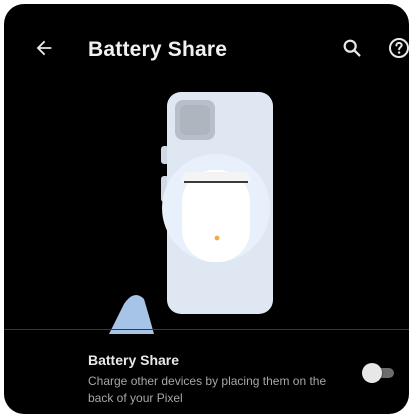  What do you see at coordinates (216, 216) in the screenshot?
I see `earbuds-case` at bounding box center [216, 216].